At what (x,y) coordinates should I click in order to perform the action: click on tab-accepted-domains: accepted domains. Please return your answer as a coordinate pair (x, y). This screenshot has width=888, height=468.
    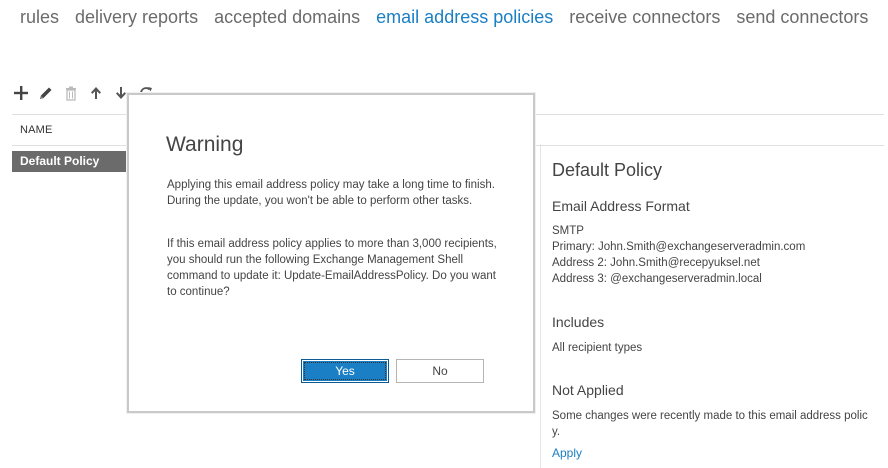
    Looking at the image, I should click on (287, 17).